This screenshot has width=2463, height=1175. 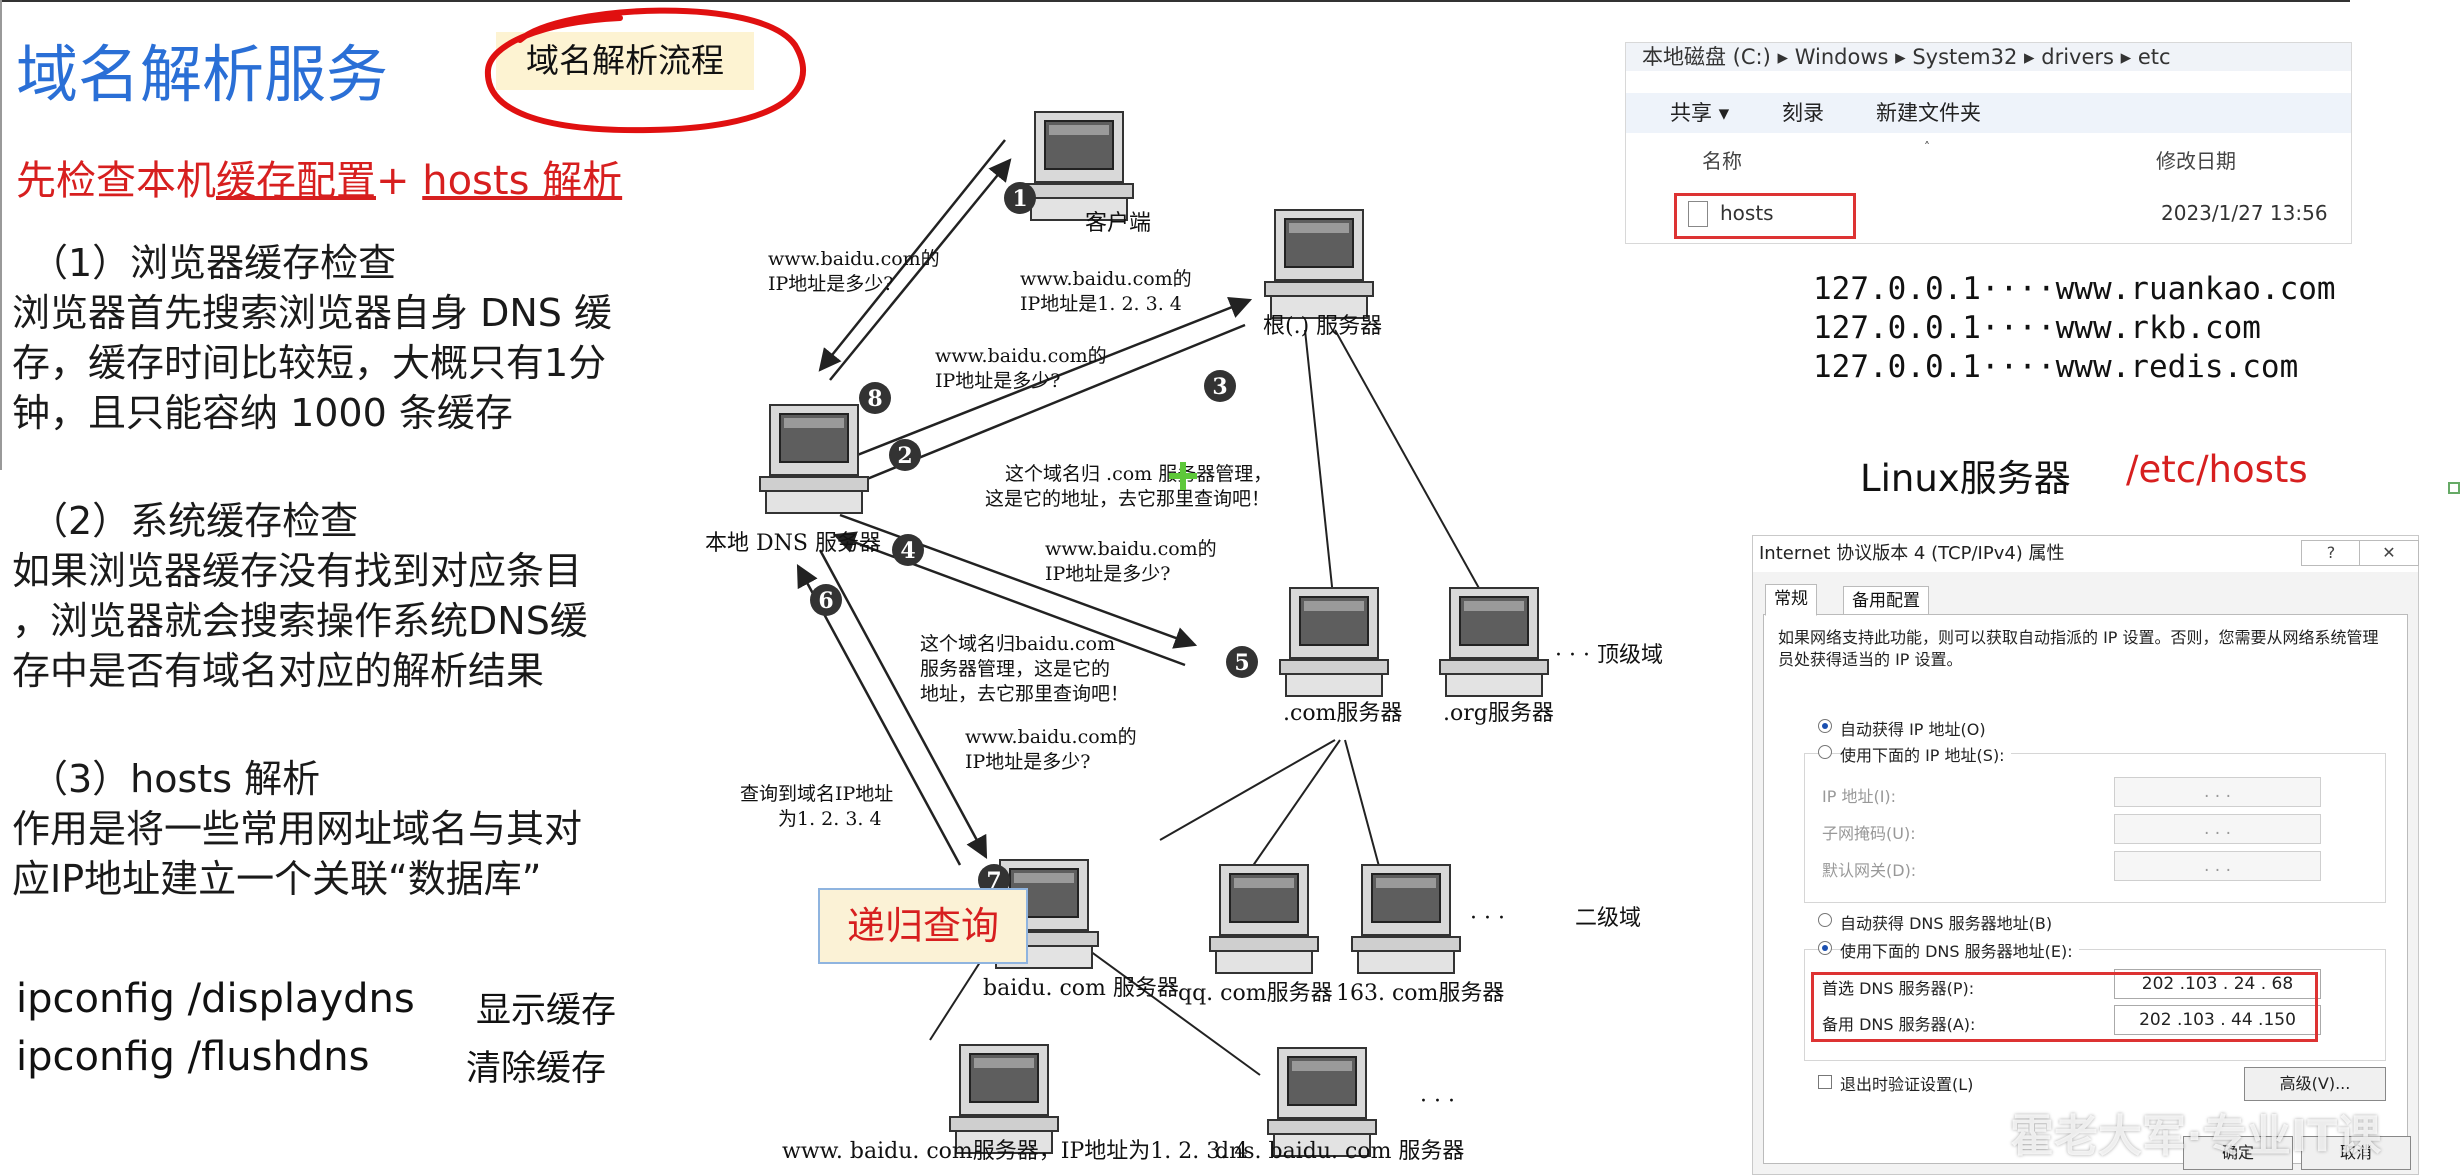 I want to click on section-line: 应IP地址建立一个关联“数据库”, so click(x=277, y=879).